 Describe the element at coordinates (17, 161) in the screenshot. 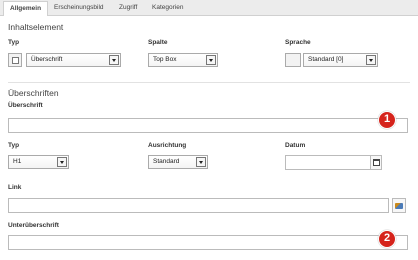

I see `heading-typ-select-value: H1` at that location.